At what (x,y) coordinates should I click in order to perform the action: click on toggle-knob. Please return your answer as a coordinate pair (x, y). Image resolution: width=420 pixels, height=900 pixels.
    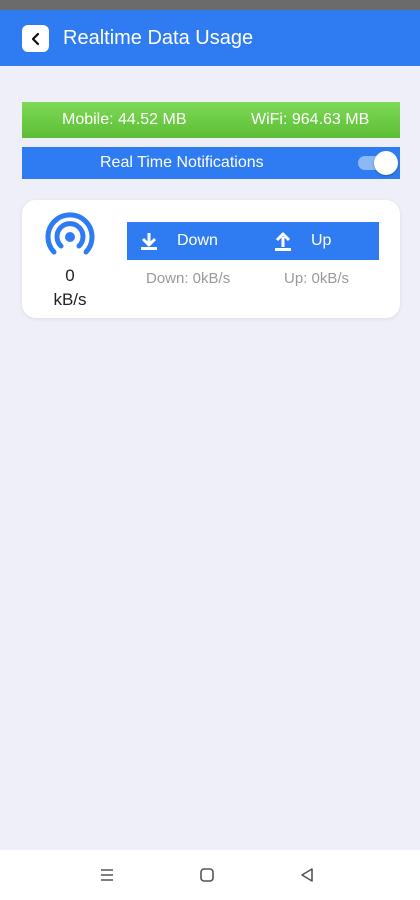
    Looking at the image, I should click on (386, 163).